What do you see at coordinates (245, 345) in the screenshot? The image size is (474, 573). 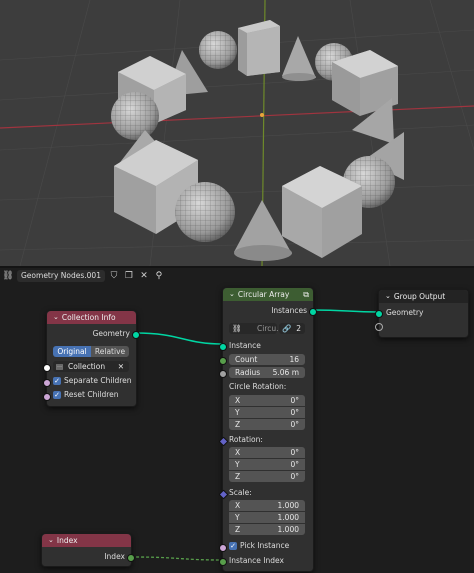 I see `instance-input-label: Instance` at bounding box center [245, 345].